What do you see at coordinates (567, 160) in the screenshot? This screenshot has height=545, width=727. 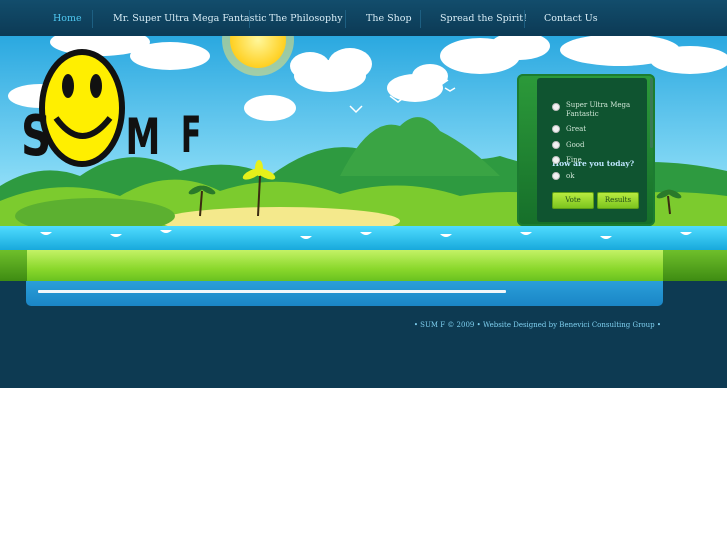 I see `poll-option: Fine` at bounding box center [567, 160].